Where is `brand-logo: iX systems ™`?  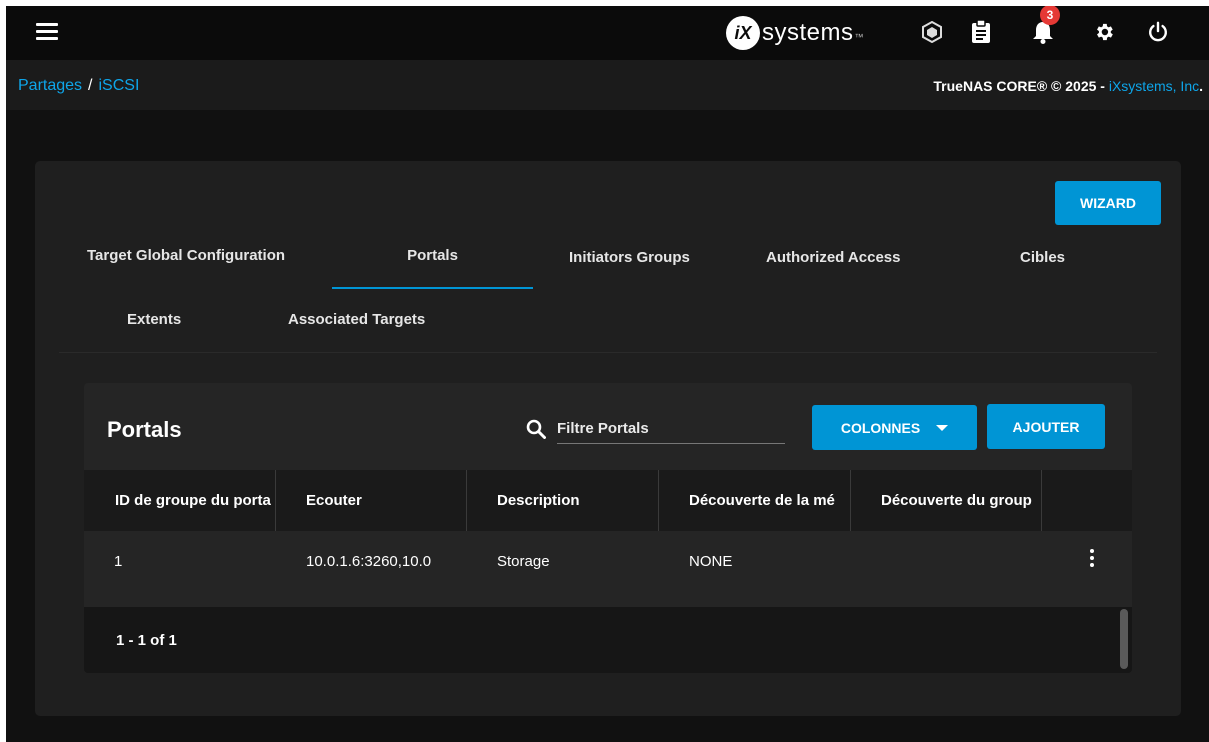 brand-logo: iX systems ™ is located at coordinates (795, 33).